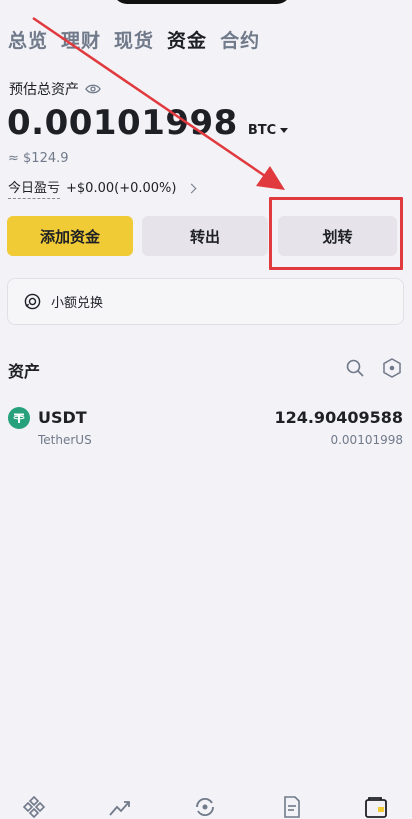 The image size is (412, 819). I want to click on add-funds-button: 添加资金, so click(70, 236).